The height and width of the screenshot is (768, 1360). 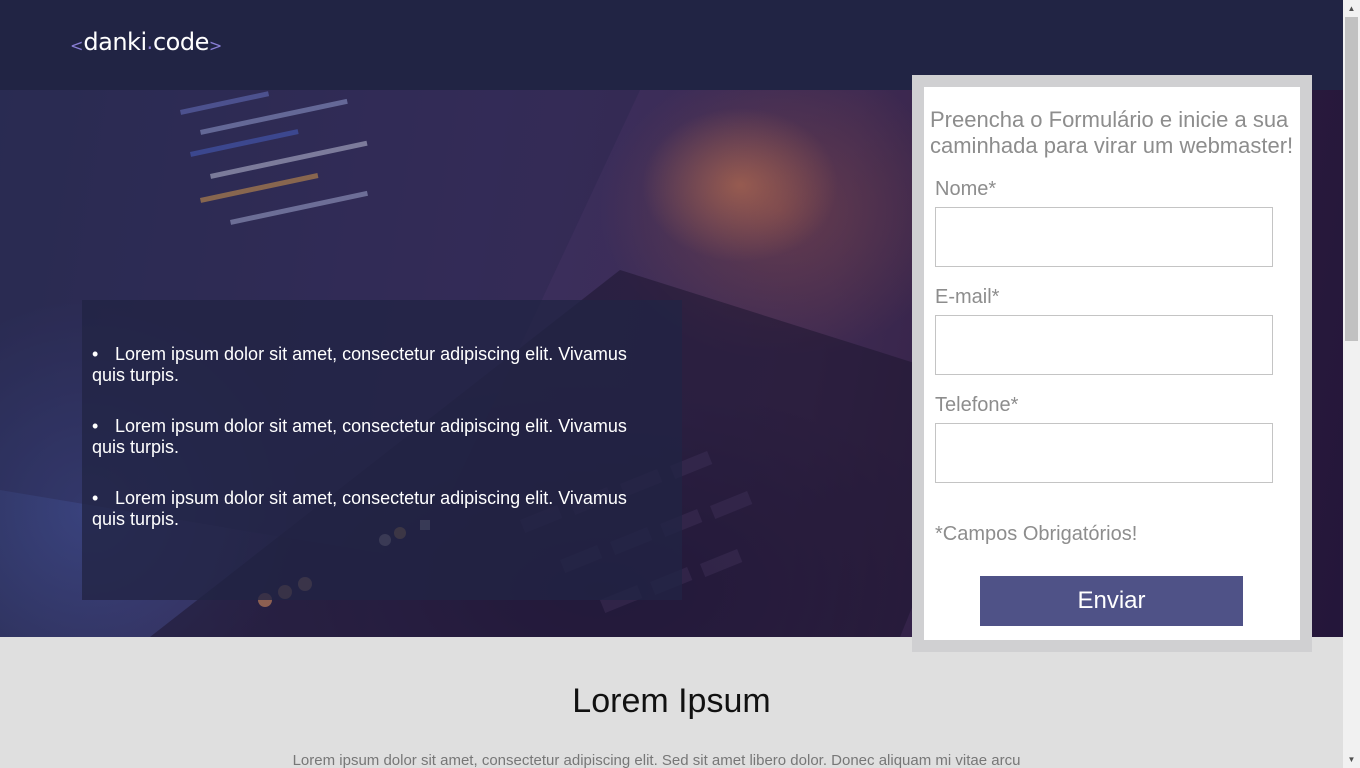 I want to click on logo-left-bracket: <, so click(x=77, y=45).